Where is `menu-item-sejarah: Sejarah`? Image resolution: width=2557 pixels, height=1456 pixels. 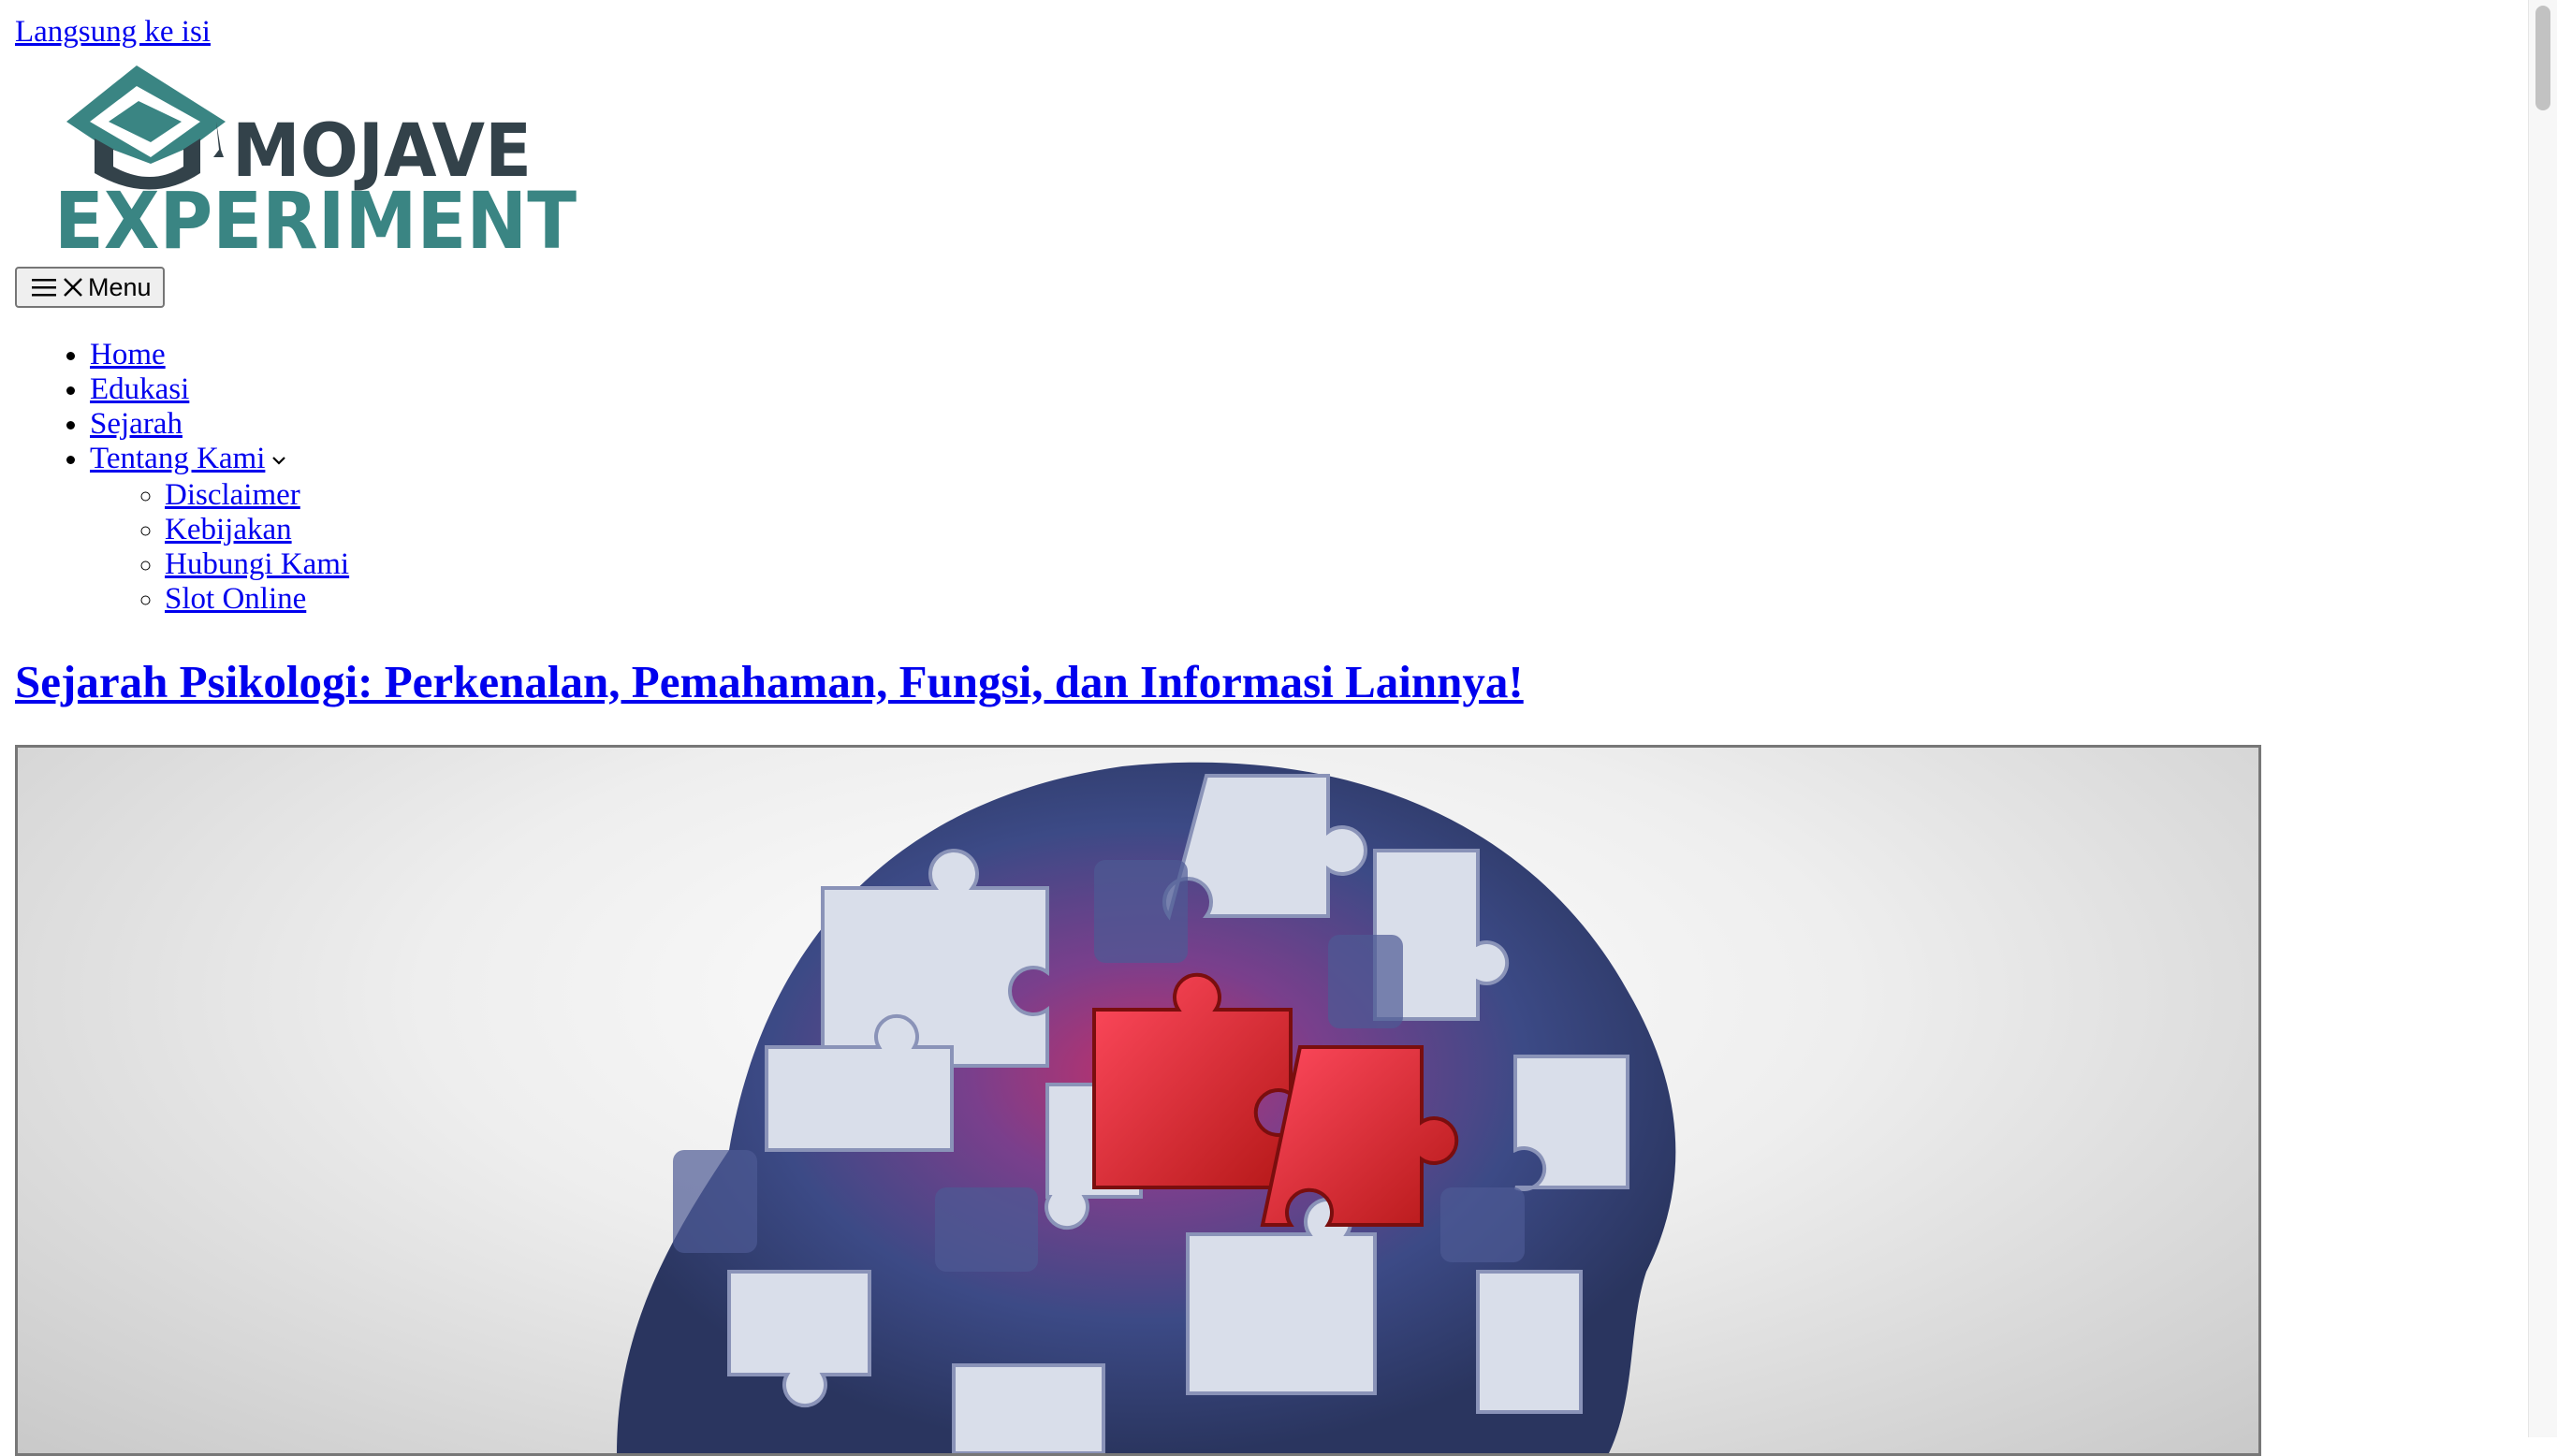
menu-item-sejarah: Sejarah is located at coordinates (219, 424).